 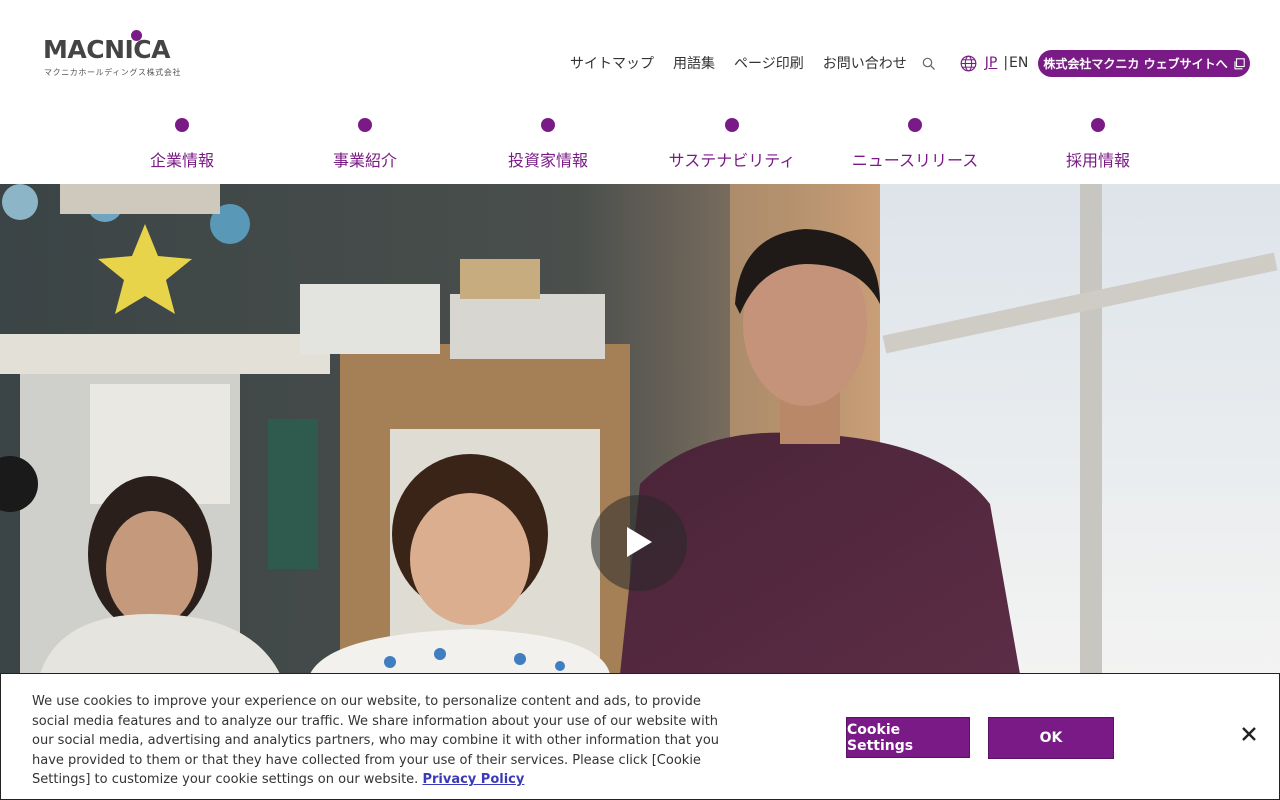 What do you see at coordinates (915, 144) in the screenshot?
I see `nav-item-news: ニュースリリース` at bounding box center [915, 144].